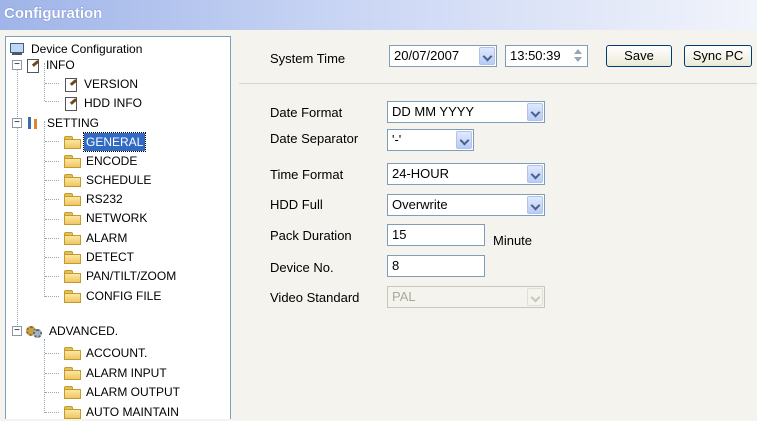  Describe the element at coordinates (639, 56) in the screenshot. I see `save-button: Save` at that location.